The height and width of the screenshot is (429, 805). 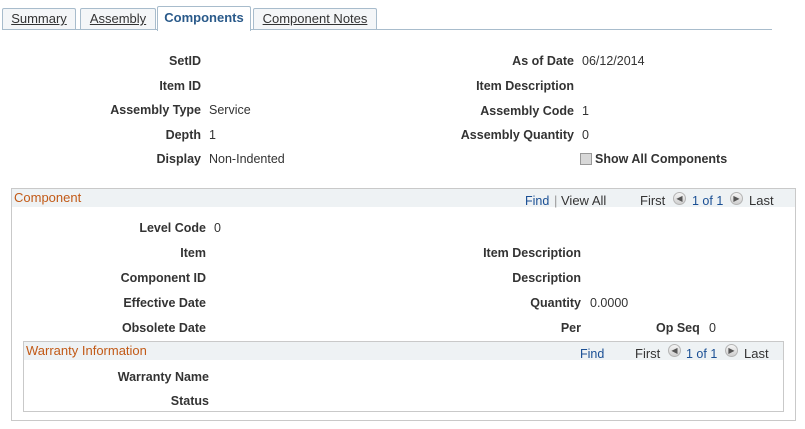 I want to click on component-item-description-label: Item Description, so click(x=532, y=253).